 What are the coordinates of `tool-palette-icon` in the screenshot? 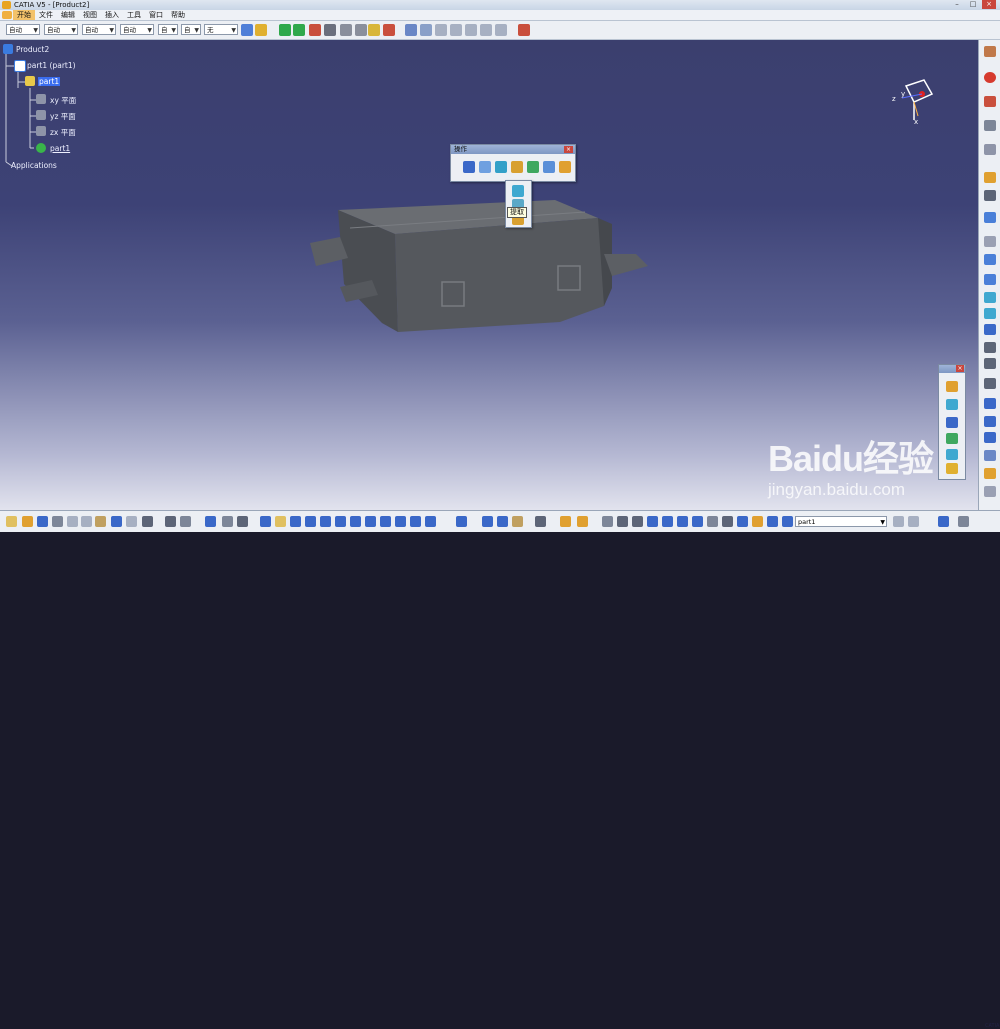 It's located at (898, 521).